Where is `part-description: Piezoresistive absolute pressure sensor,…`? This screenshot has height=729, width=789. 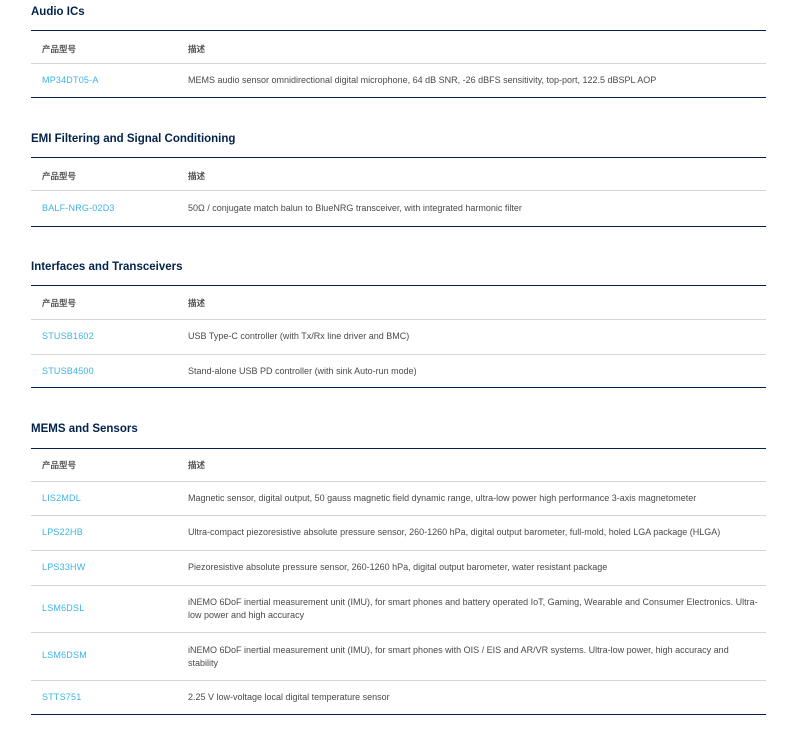
part-description: Piezoresistive absolute pressure sensor,… is located at coordinates (398, 567).